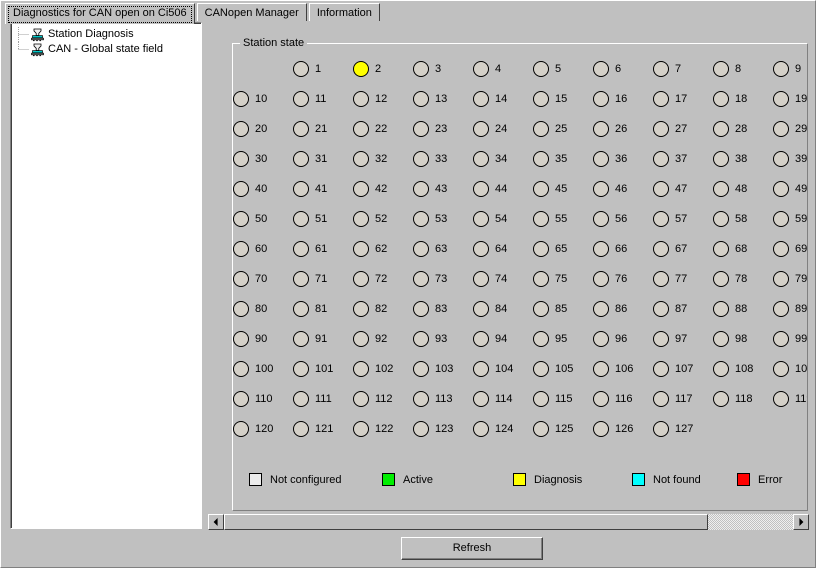 The image size is (816, 568). I want to click on station-cell: 90, so click(263, 341).